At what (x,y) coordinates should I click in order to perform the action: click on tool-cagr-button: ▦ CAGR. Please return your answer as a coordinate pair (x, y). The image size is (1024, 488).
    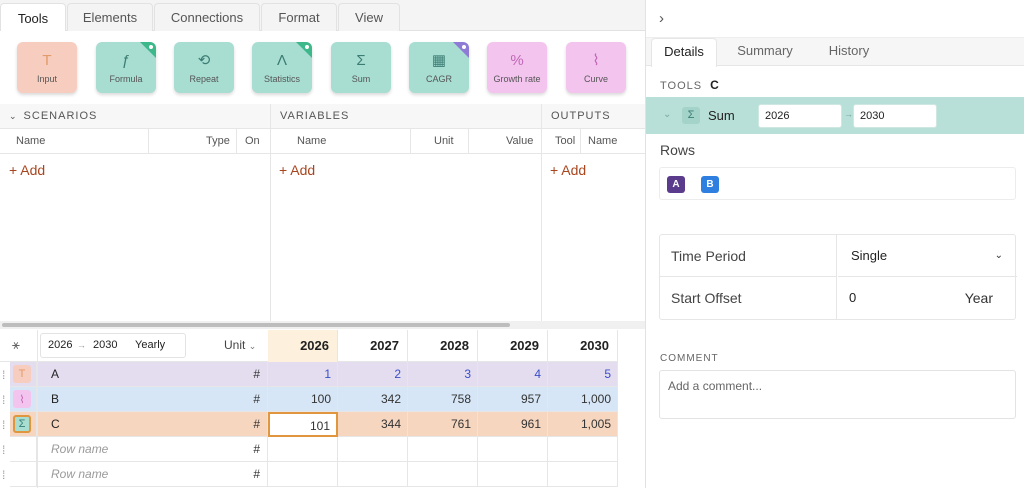
    Looking at the image, I should click on (439, 67).